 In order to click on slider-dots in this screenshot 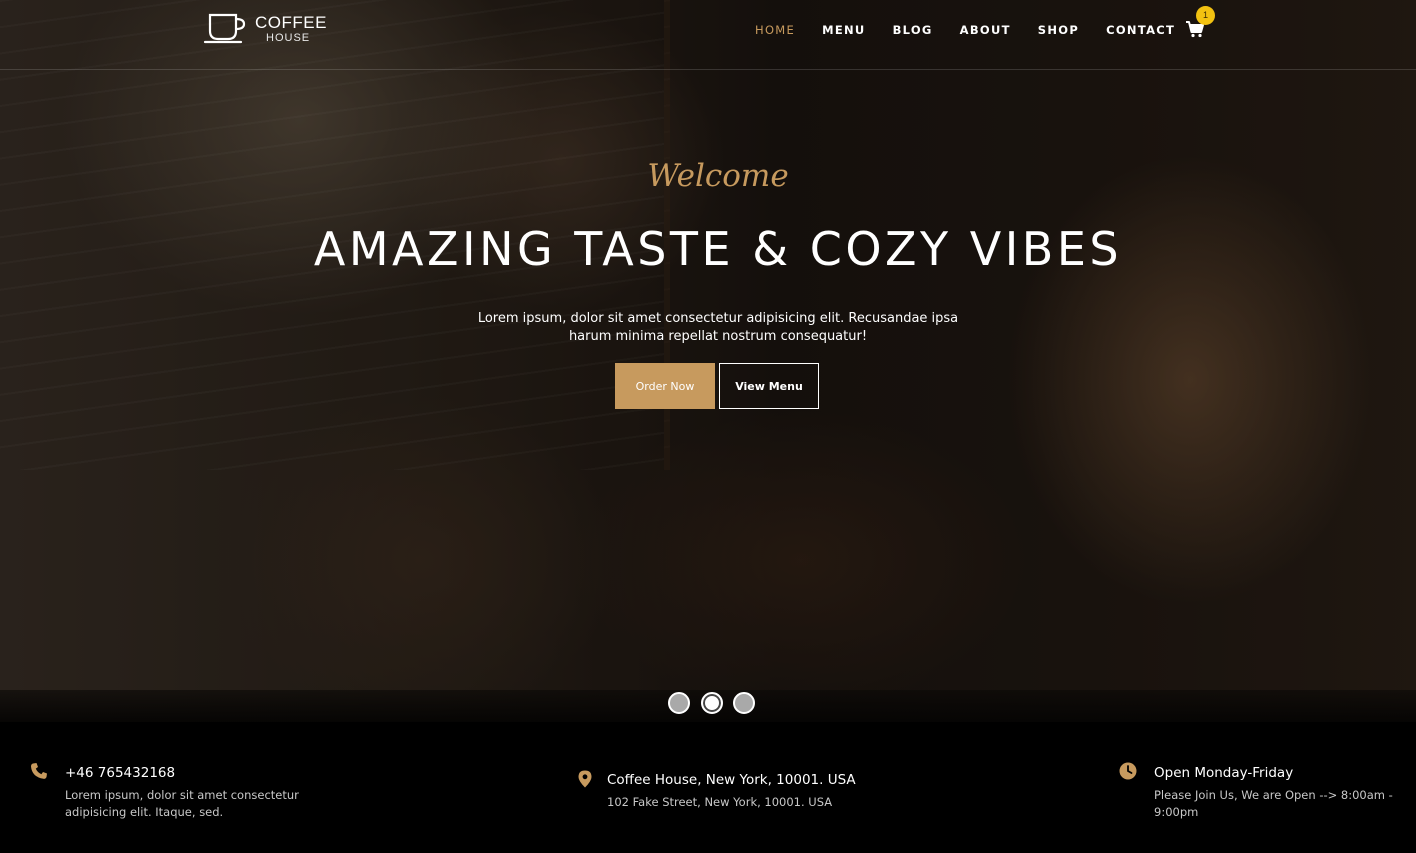, I will do `click(717, 703)`.